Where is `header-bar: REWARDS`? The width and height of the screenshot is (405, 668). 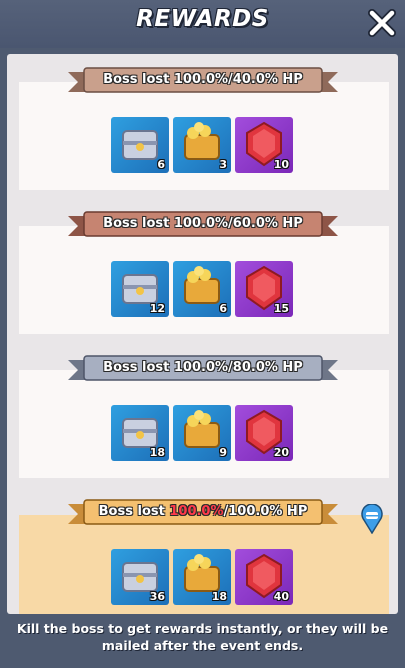 header-bar: REWARDS is located at coordinates (202, 24).